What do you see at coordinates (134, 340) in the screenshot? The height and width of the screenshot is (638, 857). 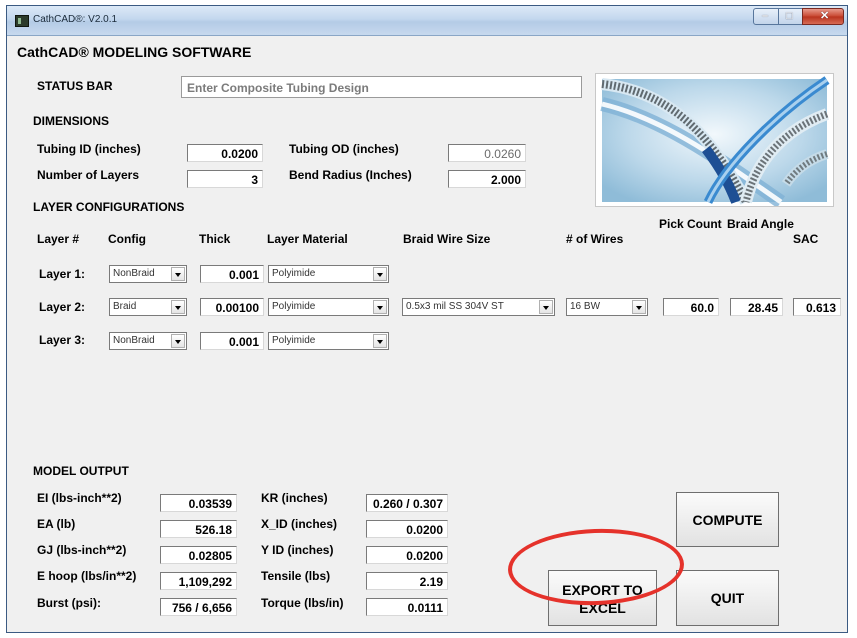 I see `layer-3-config-value: NonBraid` at bounding box center [134, 340].